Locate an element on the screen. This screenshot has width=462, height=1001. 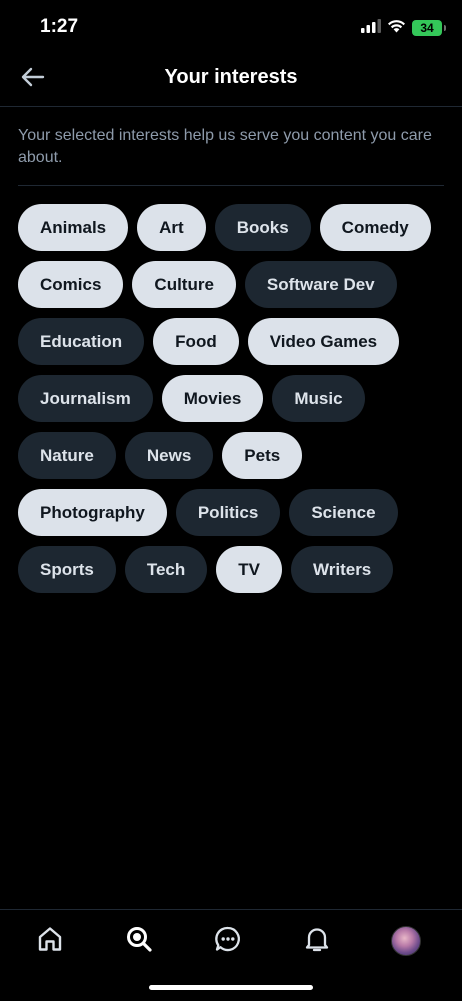
nav-notifications is located at coordinates (317, 941).